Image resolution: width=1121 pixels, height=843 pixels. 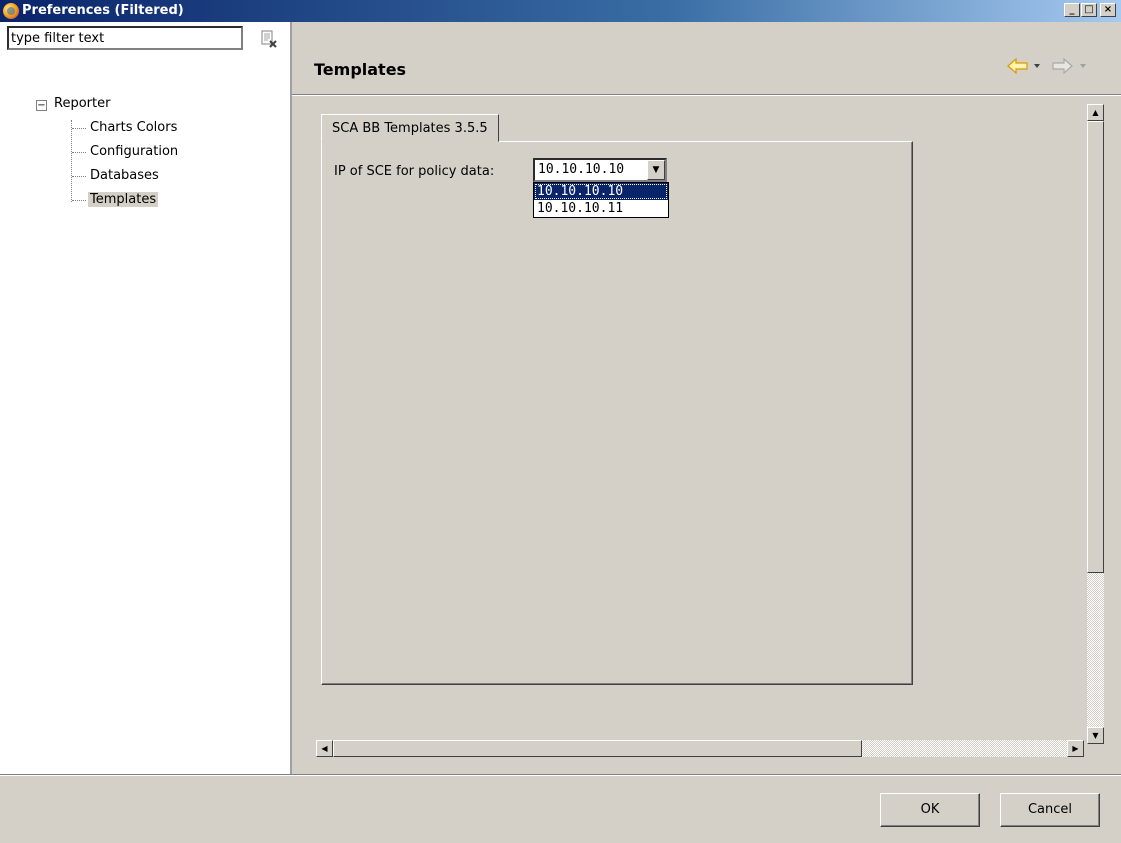 What do you see at coordinates (125, 38) in the screenshot?
I see `filter-input` at bounding box center [125, 38].